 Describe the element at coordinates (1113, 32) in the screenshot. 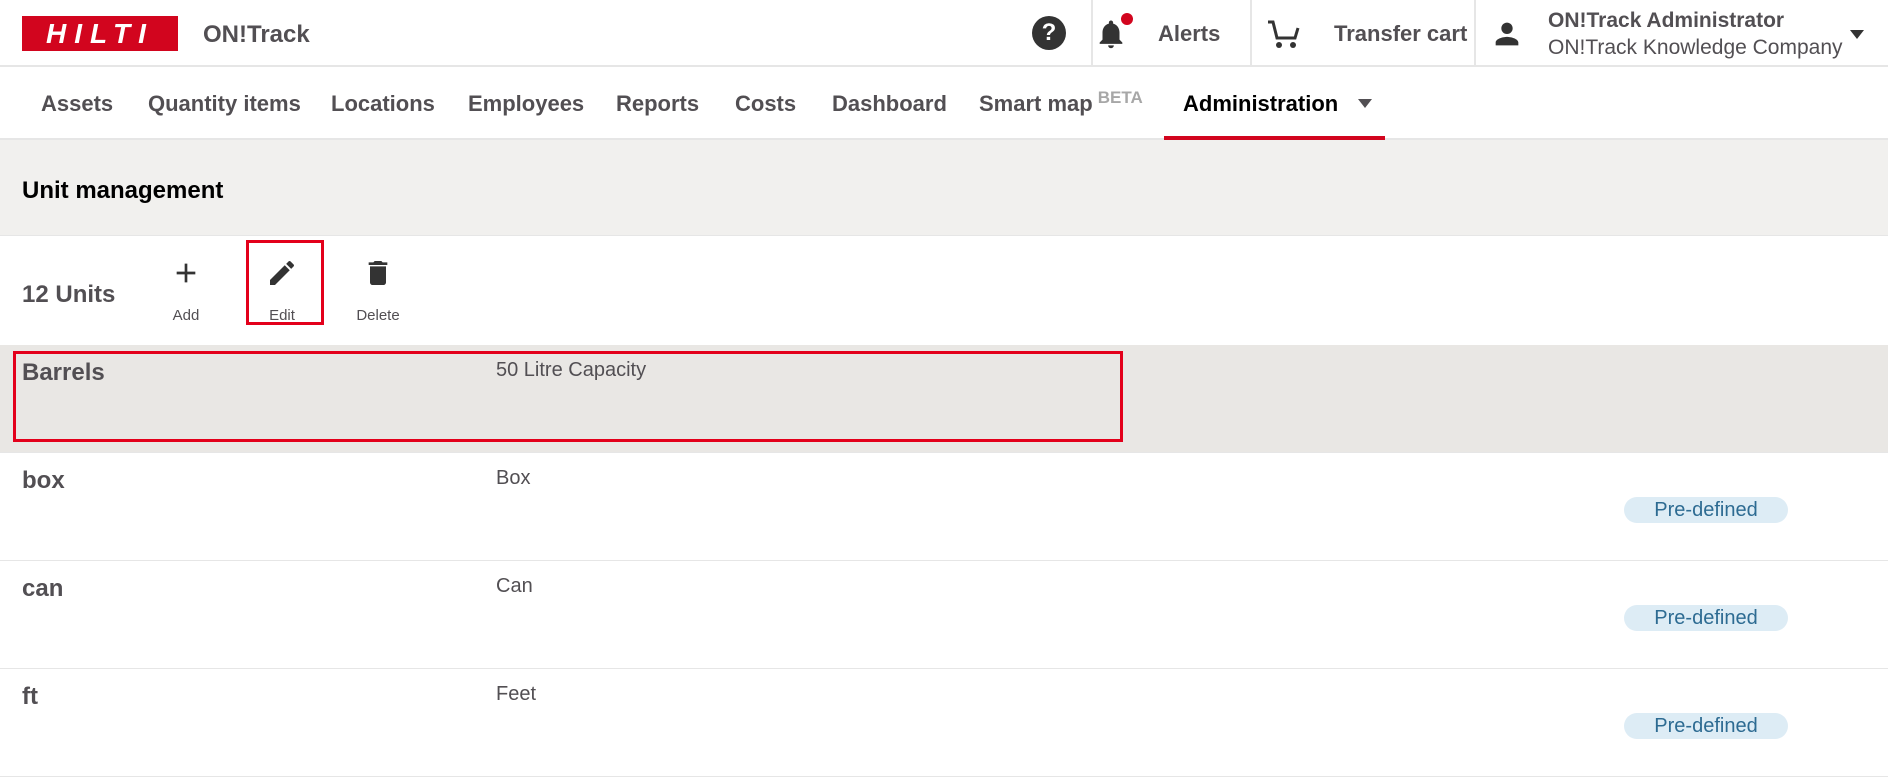

I see `bell-icon` at that location.